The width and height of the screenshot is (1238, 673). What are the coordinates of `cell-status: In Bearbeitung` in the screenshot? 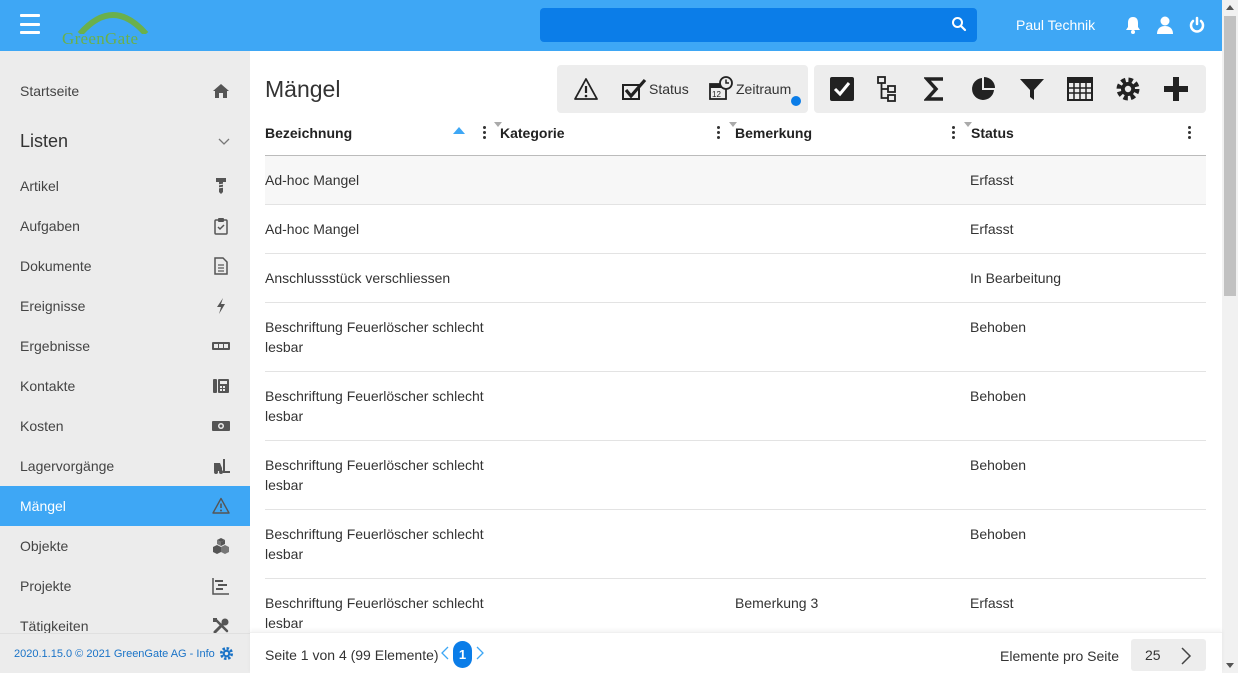 It's located at (1016, 278).